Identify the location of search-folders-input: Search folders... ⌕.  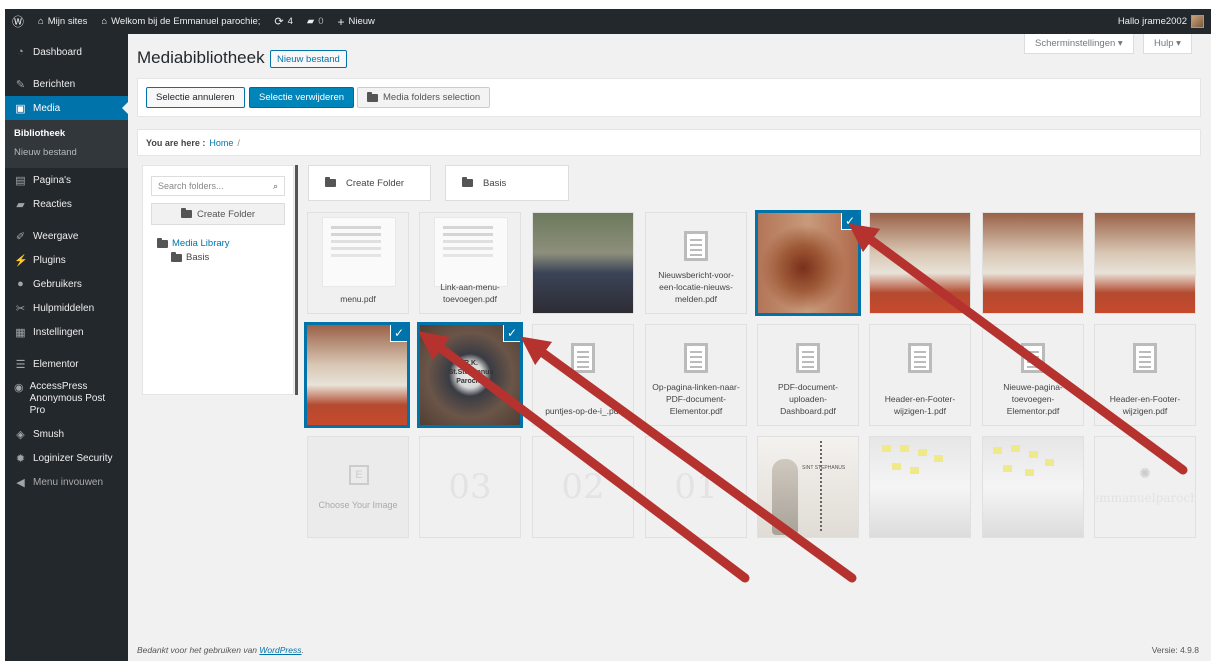
(218, 186).